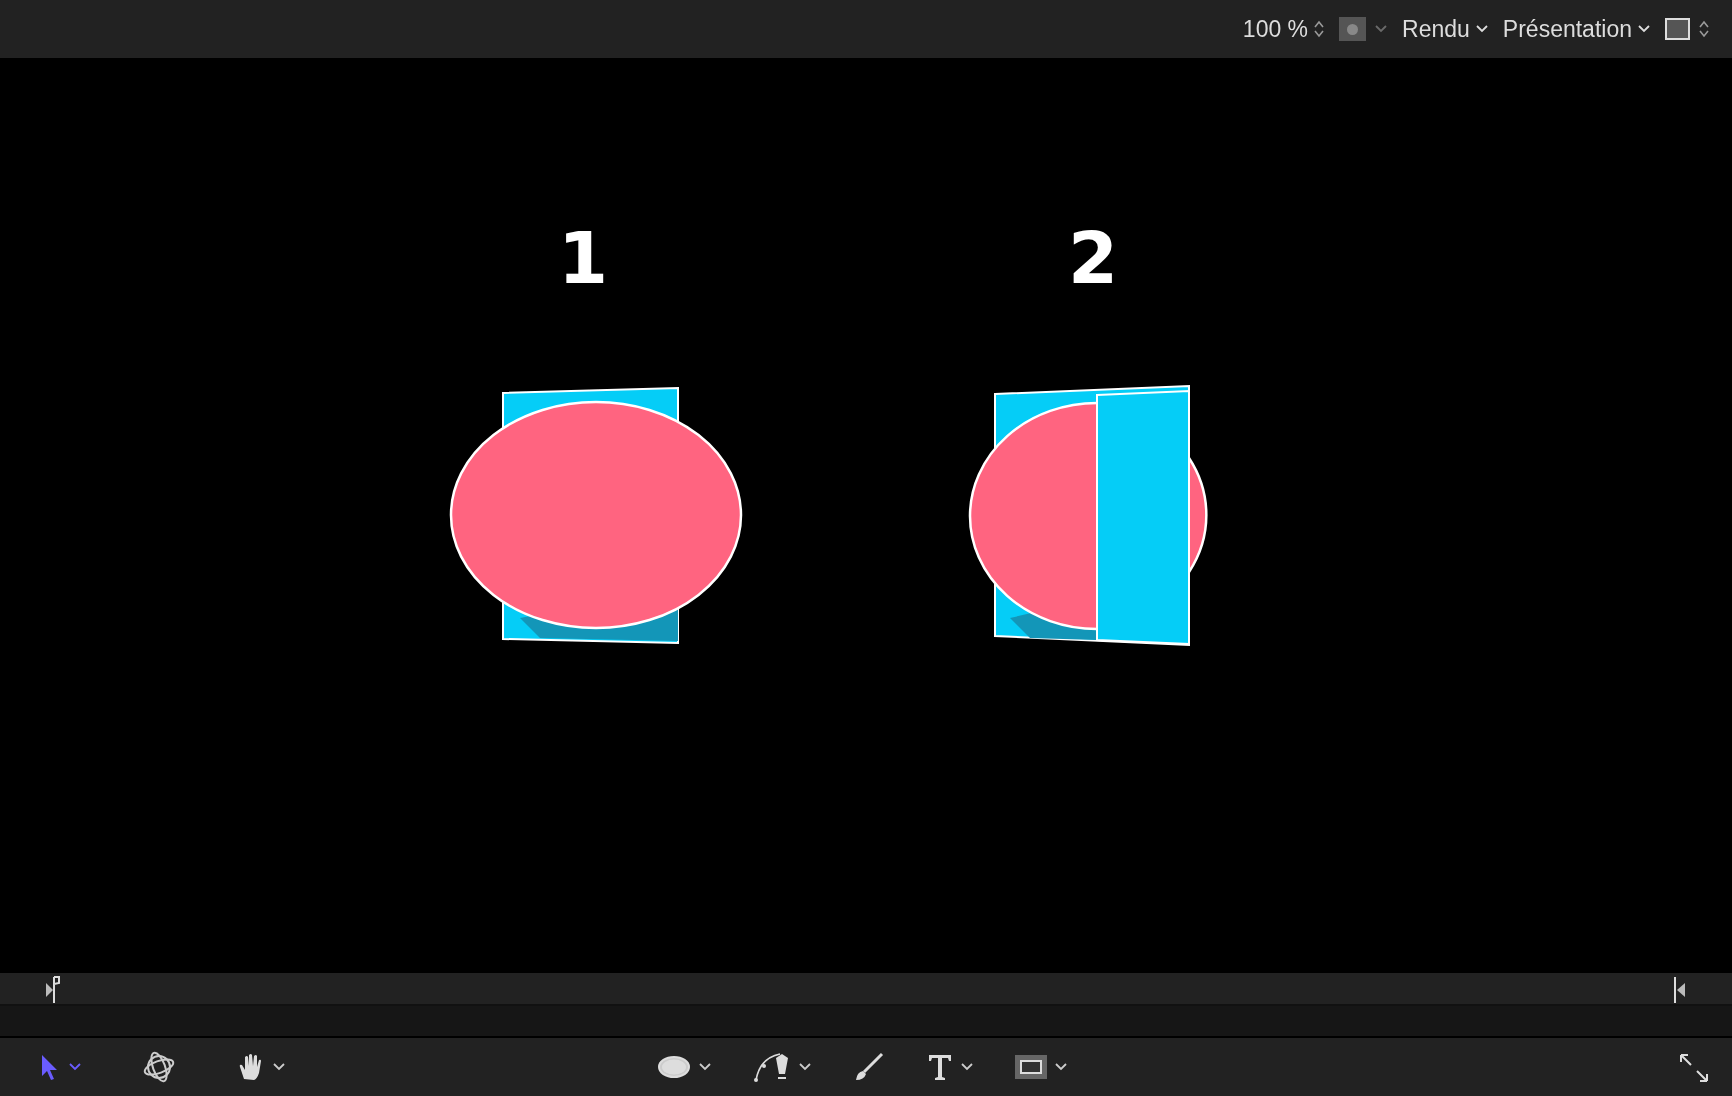 This screenshot has width=1732, height=1096. What do you see at coordinates (1680, 989) in the screenshot?
I see `out-point-marker-icon` at bounding box center [1680, 989].